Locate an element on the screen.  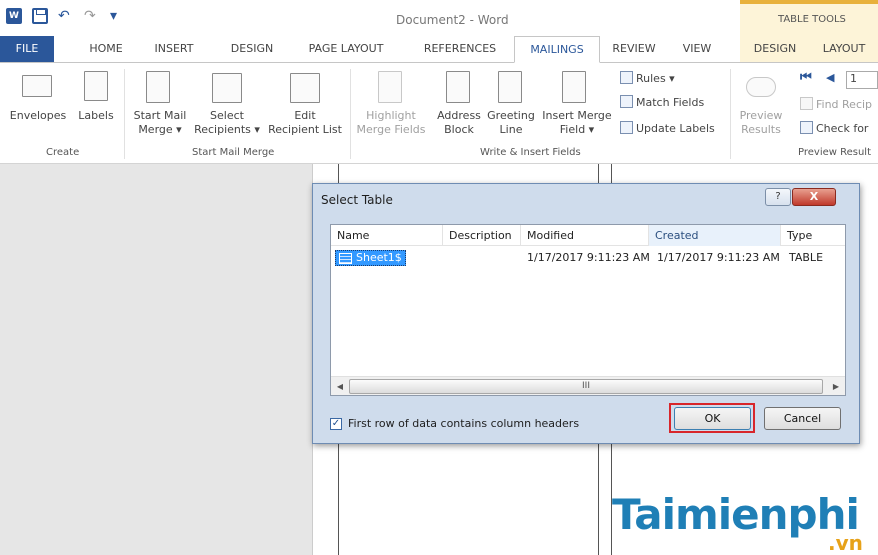
tab-design: DESIGN is located at coordinates (252, 49).